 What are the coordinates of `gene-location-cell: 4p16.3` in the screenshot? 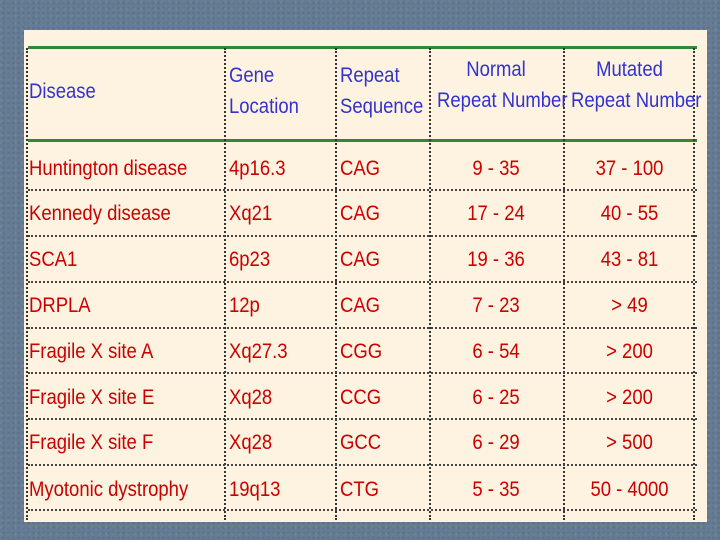 It's located at (257, 168).